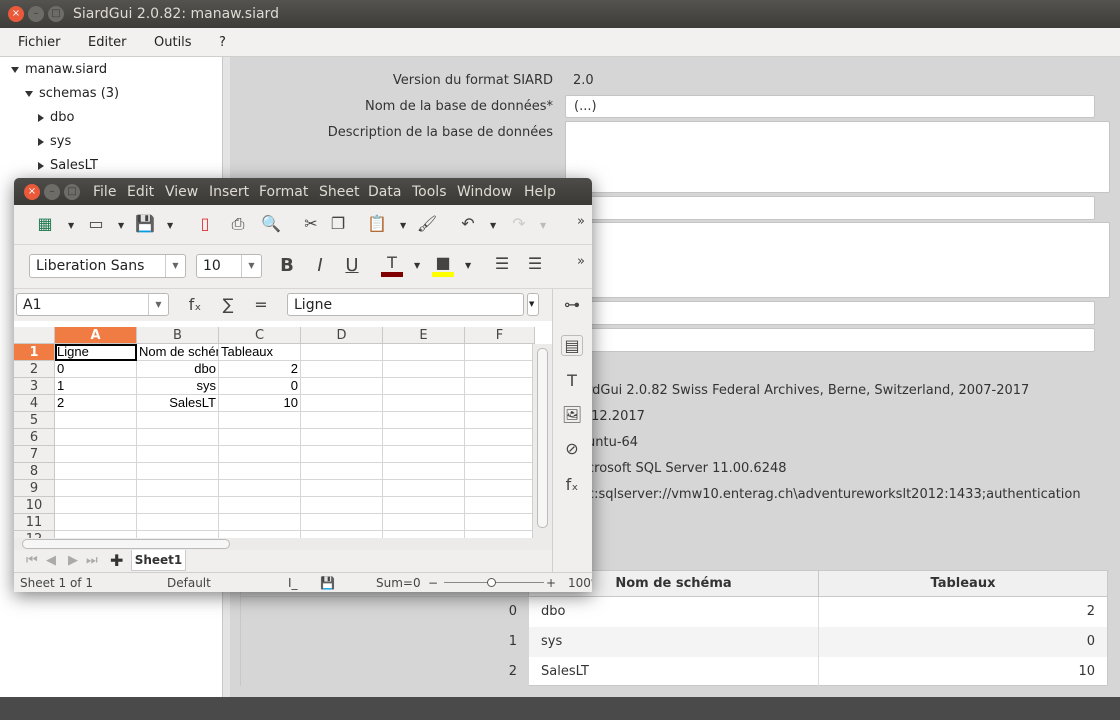 This screenshot has height=720, width=1120. I want to click on horizontal-scrollbar, so click(283, 544).